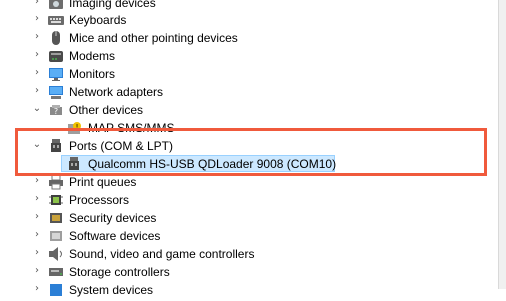  What do you see at coordinates (56, 20) in the screenshot?
I see `keyboard-icon` at bounding box center [56, 20].